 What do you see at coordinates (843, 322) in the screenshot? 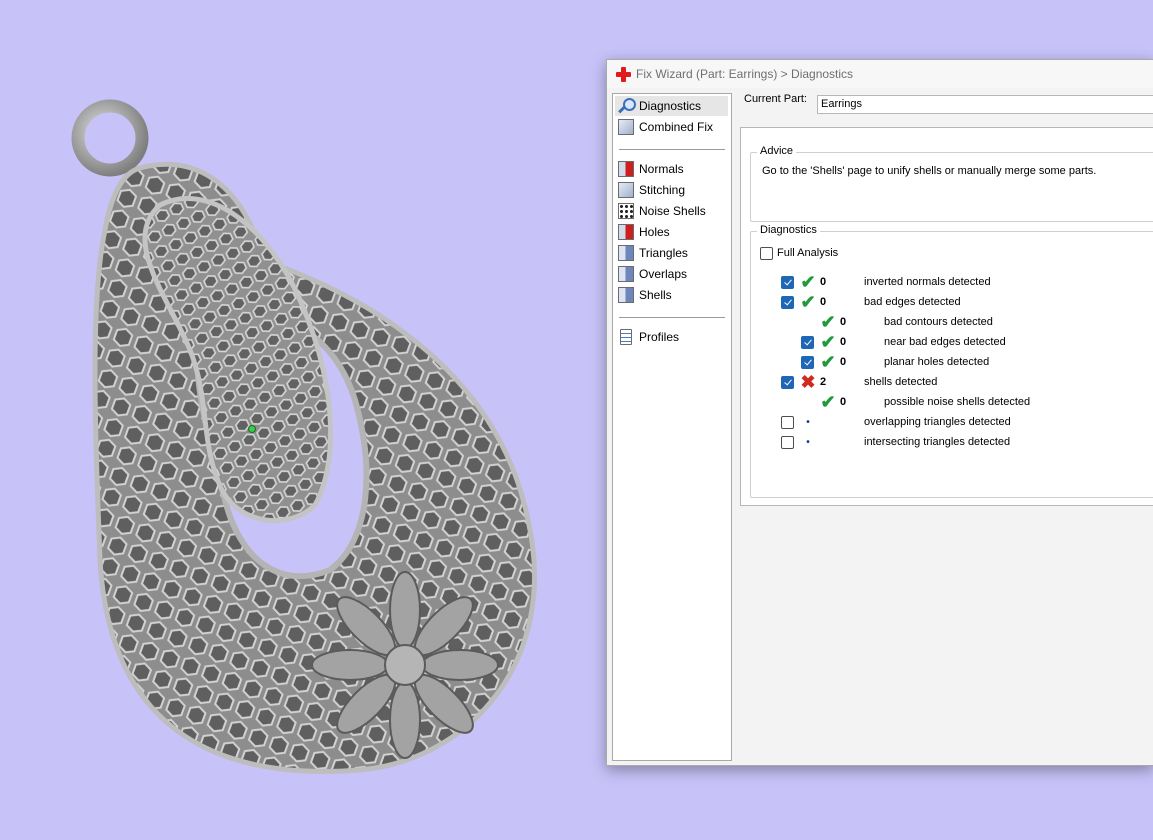
I see `bad-contours-count: 0` at bounding box center [843, 322].